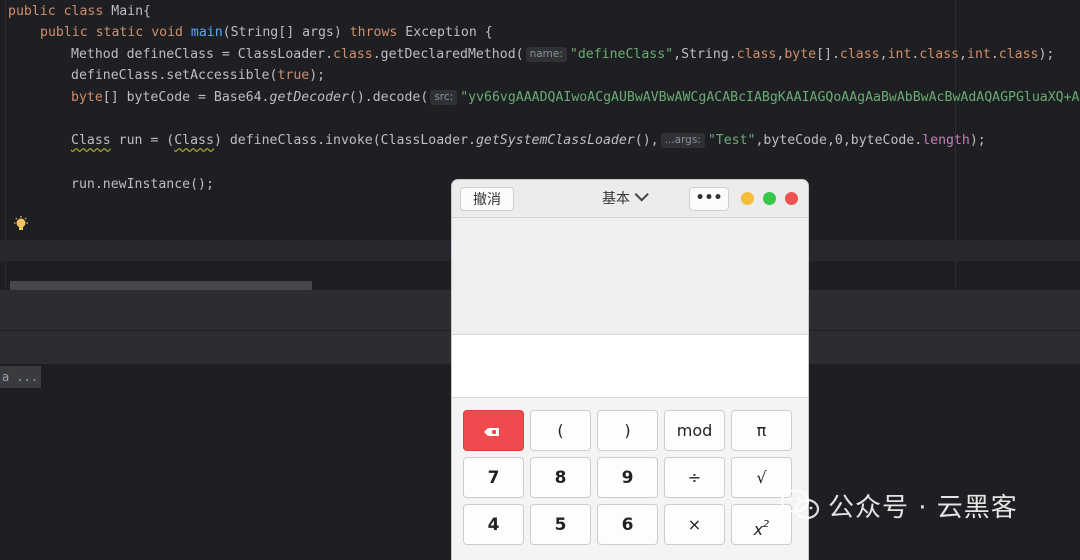 This screenshot has width=1080, height=560. I want to click on digit-9-key: 9, so click(627, 477).